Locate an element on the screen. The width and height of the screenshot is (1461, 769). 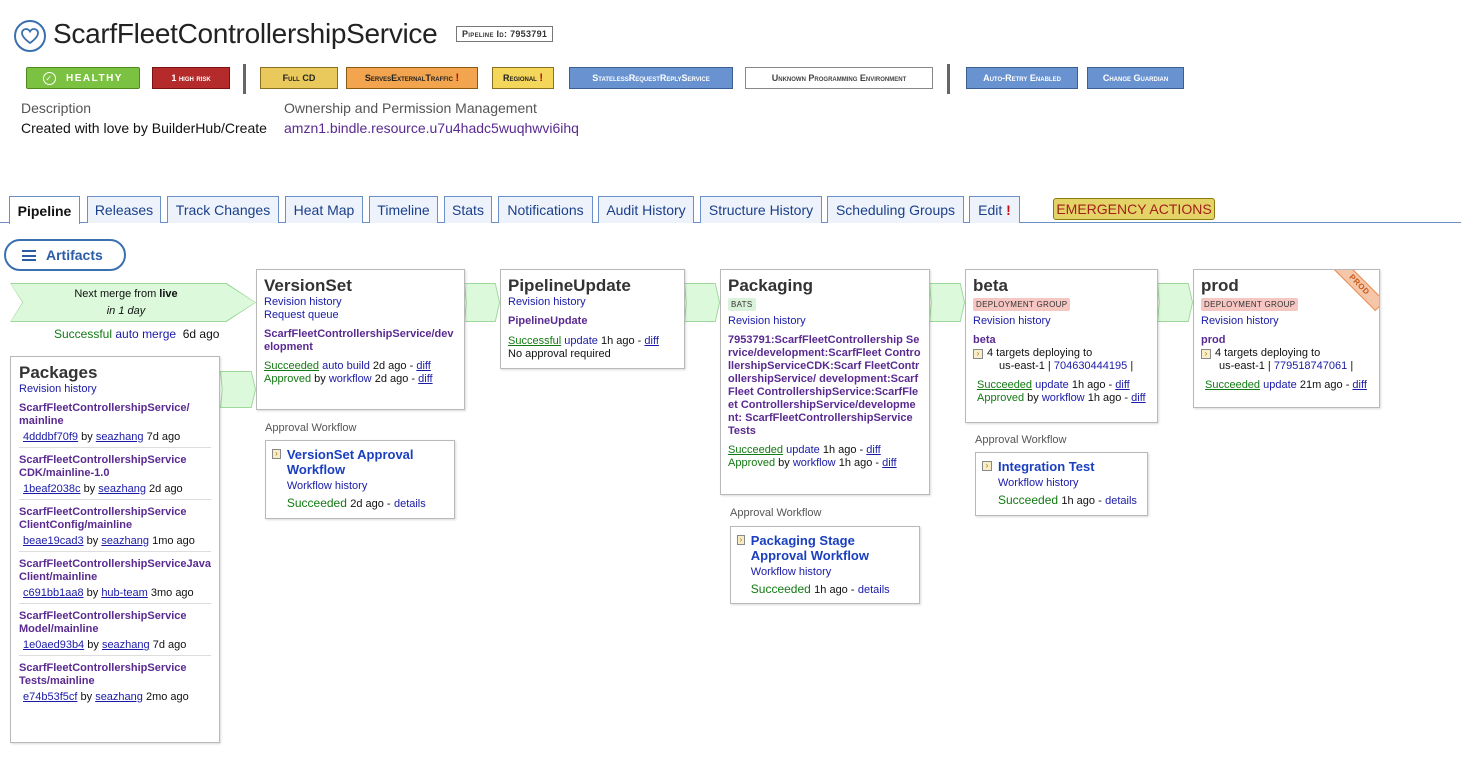
user-link: hub-team is located at coordinates (124, 593).